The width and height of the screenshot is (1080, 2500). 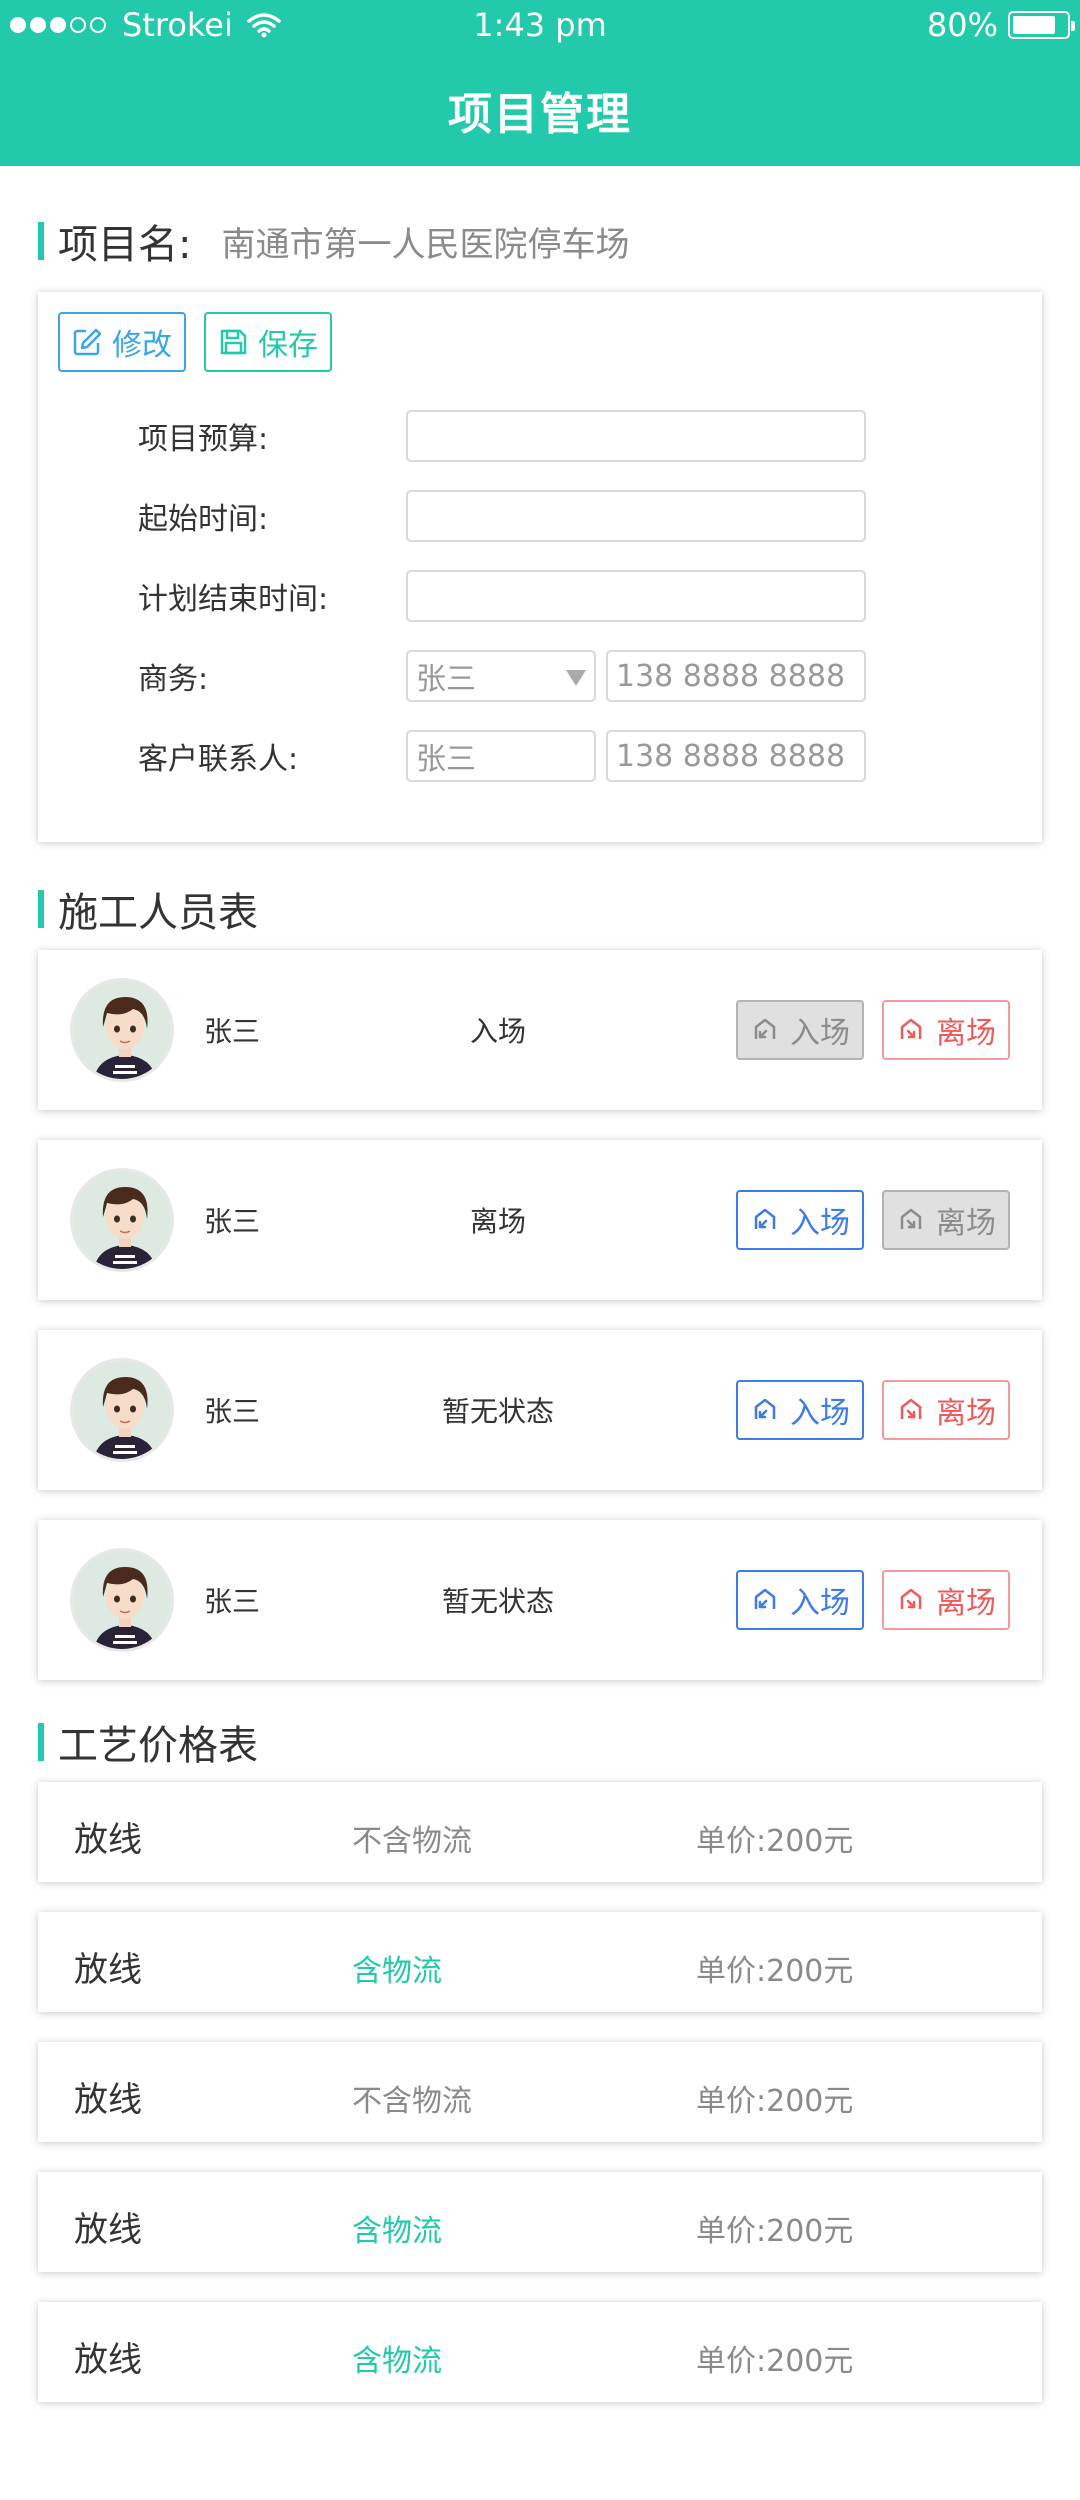 What do you see at coordinates (736, 676) in the screenshot?
I see `business-phone-input: 138 8888 8888` at bounding box center [736, 676].